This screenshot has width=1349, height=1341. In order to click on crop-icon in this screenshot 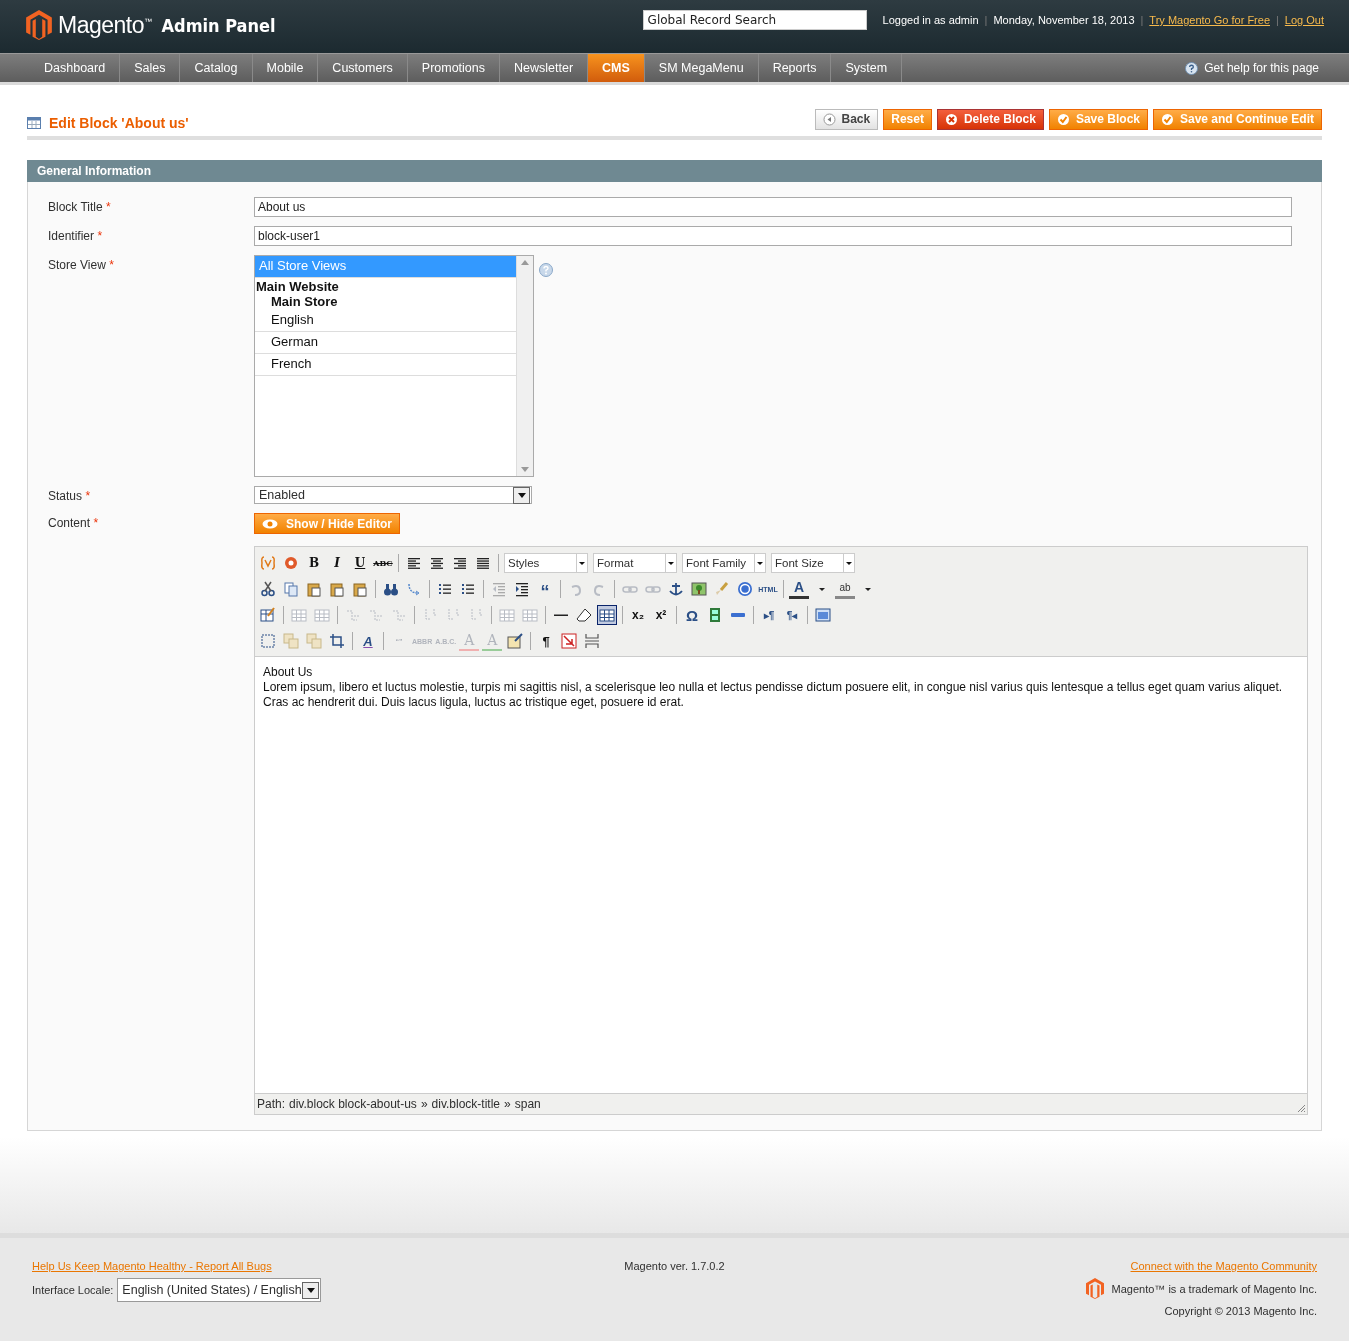, I will do `click(337, 641)`.